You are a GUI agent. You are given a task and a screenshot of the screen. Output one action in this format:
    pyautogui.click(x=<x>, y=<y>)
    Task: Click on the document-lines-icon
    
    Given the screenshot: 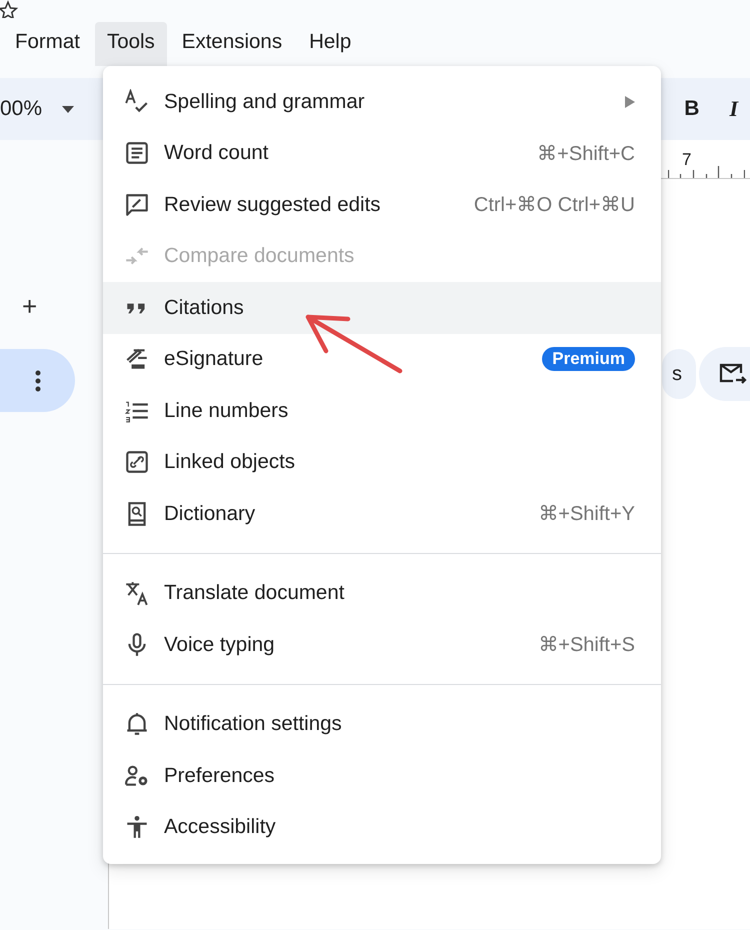 What is the action you would take?
    pyautogui.click(x=137, y=153)
    